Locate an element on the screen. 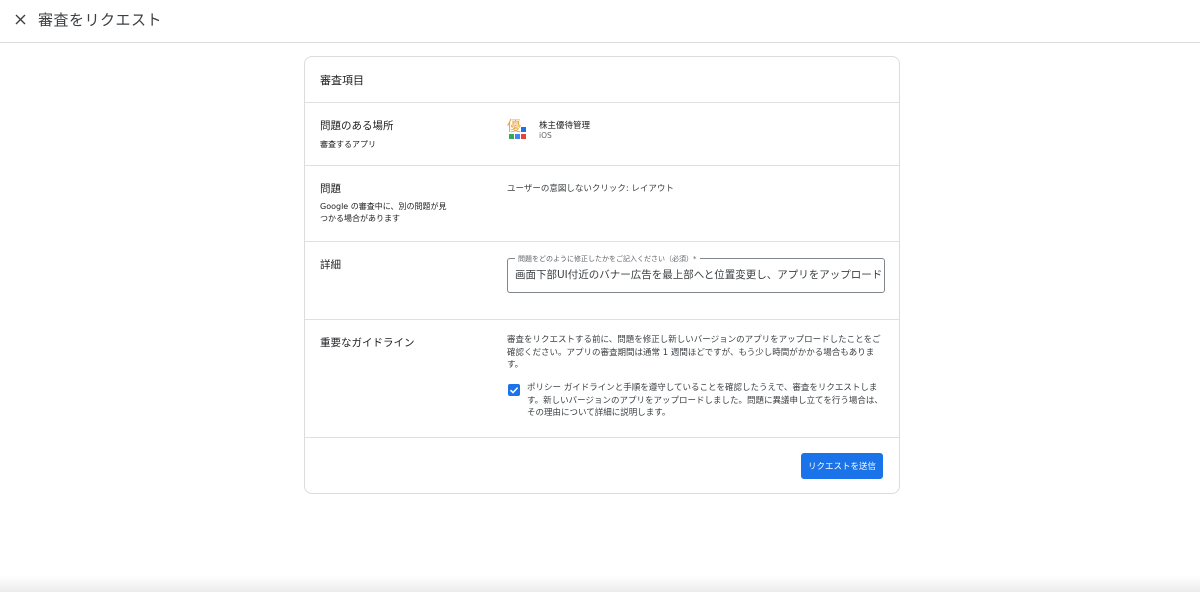 The height and width of the screenshot is (592, 1200). guidelines-label: 重要なガイドライン is located at coordinates (367, 343).